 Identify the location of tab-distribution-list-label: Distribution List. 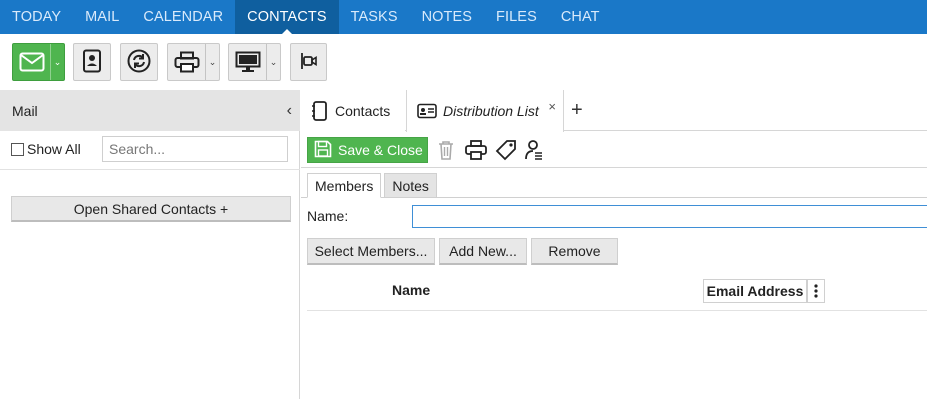
(491, 111).